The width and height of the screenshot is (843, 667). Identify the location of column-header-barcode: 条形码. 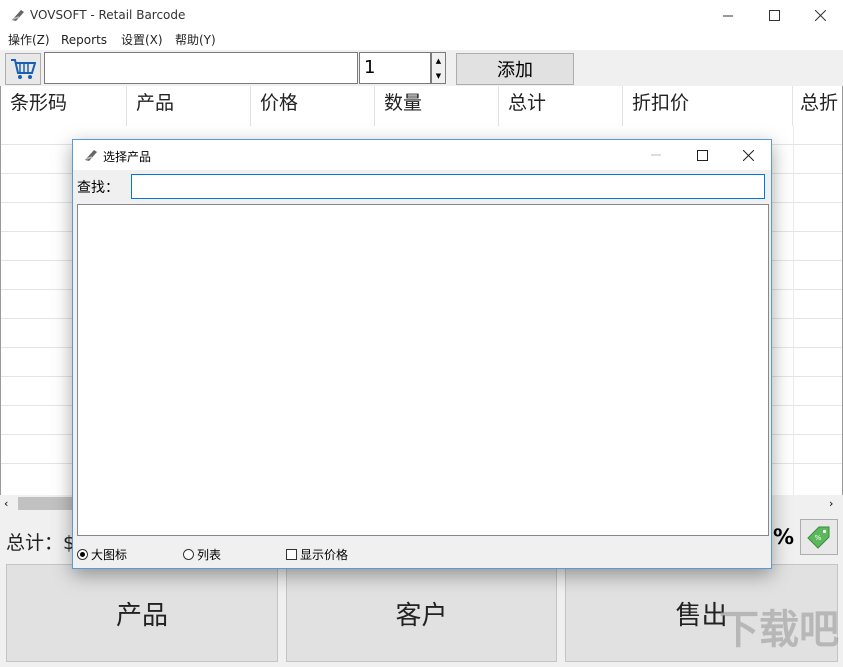
(64, 106).